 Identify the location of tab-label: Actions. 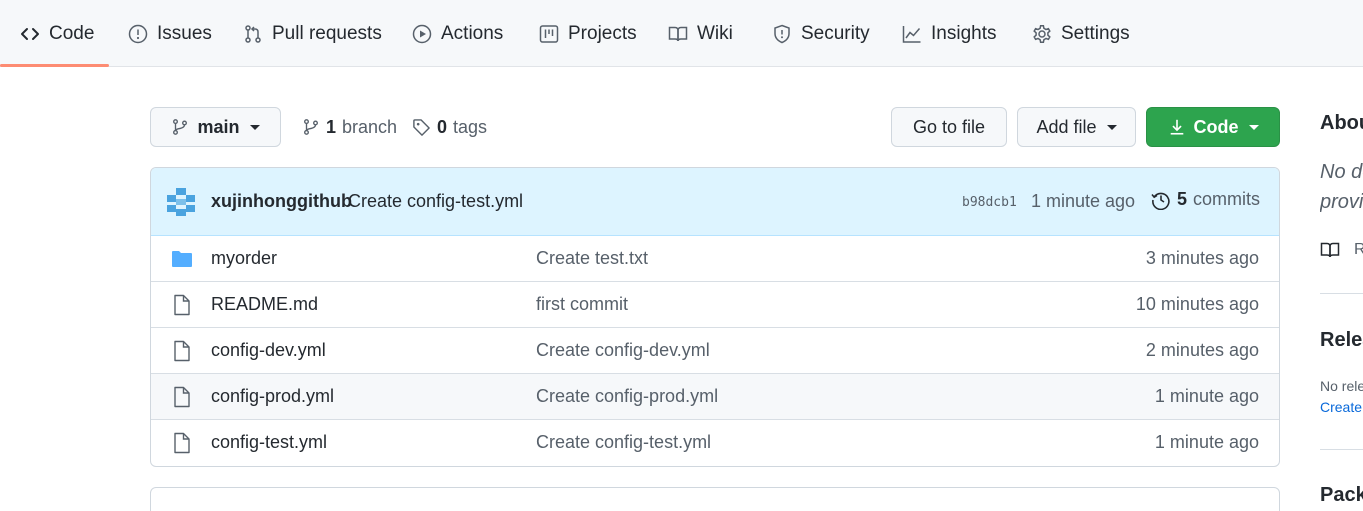
(472, 33).